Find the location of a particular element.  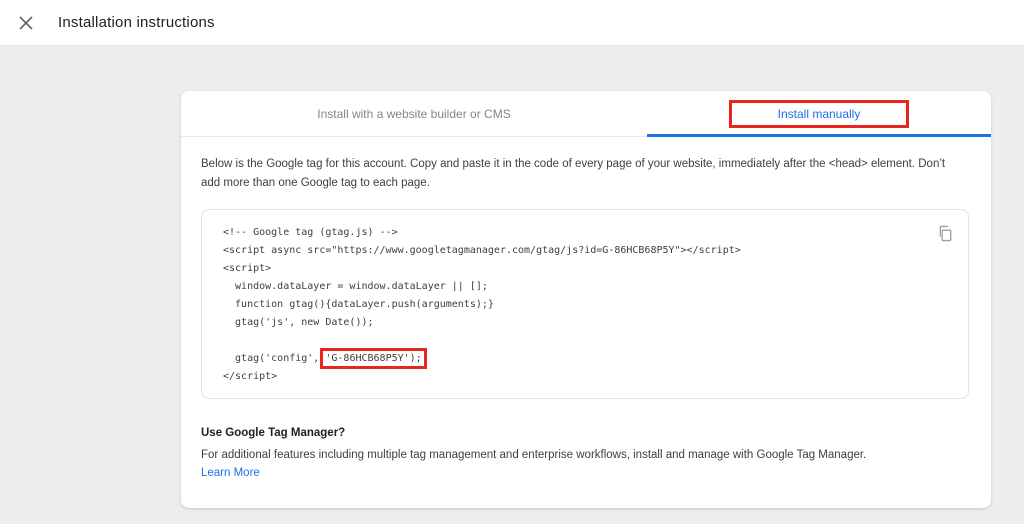

install-manually-annotation-rect: Install manually is located at coordinates (819, 113).